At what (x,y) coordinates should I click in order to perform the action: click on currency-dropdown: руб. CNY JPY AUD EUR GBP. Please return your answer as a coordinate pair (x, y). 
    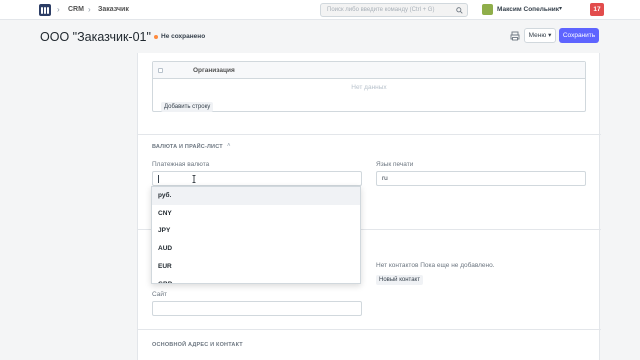
    Looking at the image, I should click on (256, 235).